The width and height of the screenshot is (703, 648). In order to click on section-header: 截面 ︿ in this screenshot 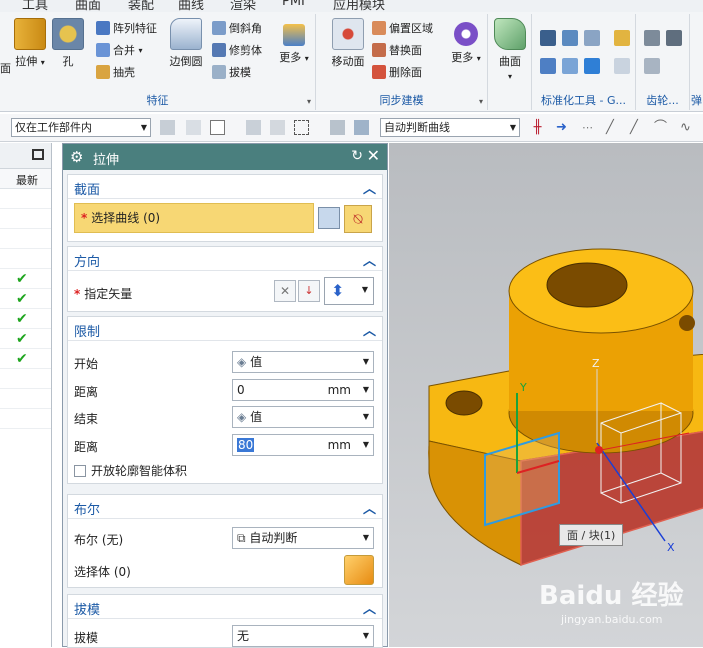, I will do `click(225, 187)`.